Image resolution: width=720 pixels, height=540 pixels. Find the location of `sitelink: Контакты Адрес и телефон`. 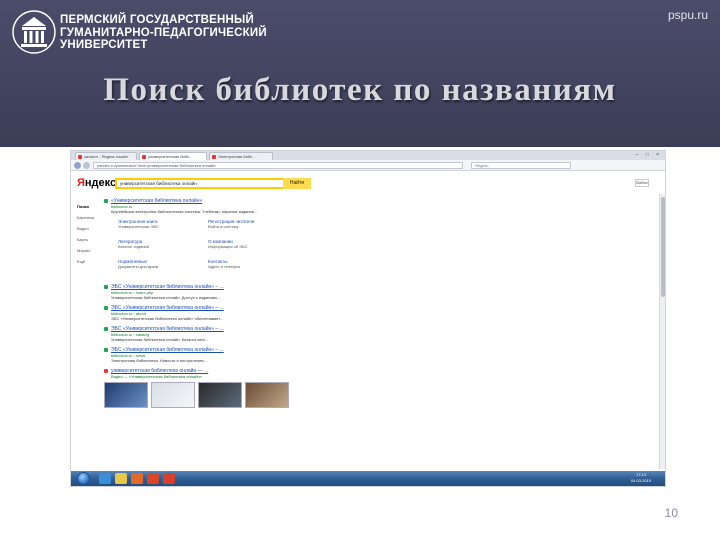

sitelink: Контакты Адрес и телефон is located at coordinates (248, 264).